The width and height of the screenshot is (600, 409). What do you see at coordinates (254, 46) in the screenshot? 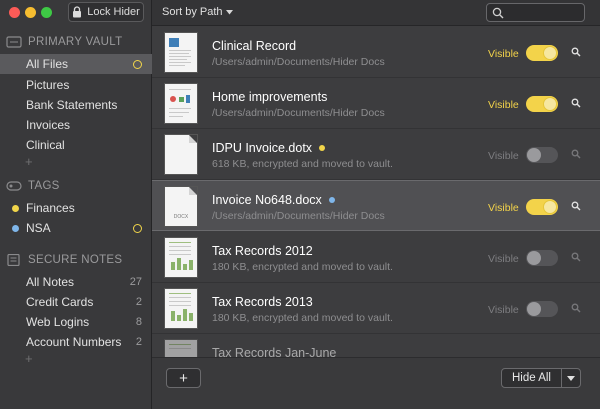
I see `file-name: Clinical Record` at bounding box center [254, 46].